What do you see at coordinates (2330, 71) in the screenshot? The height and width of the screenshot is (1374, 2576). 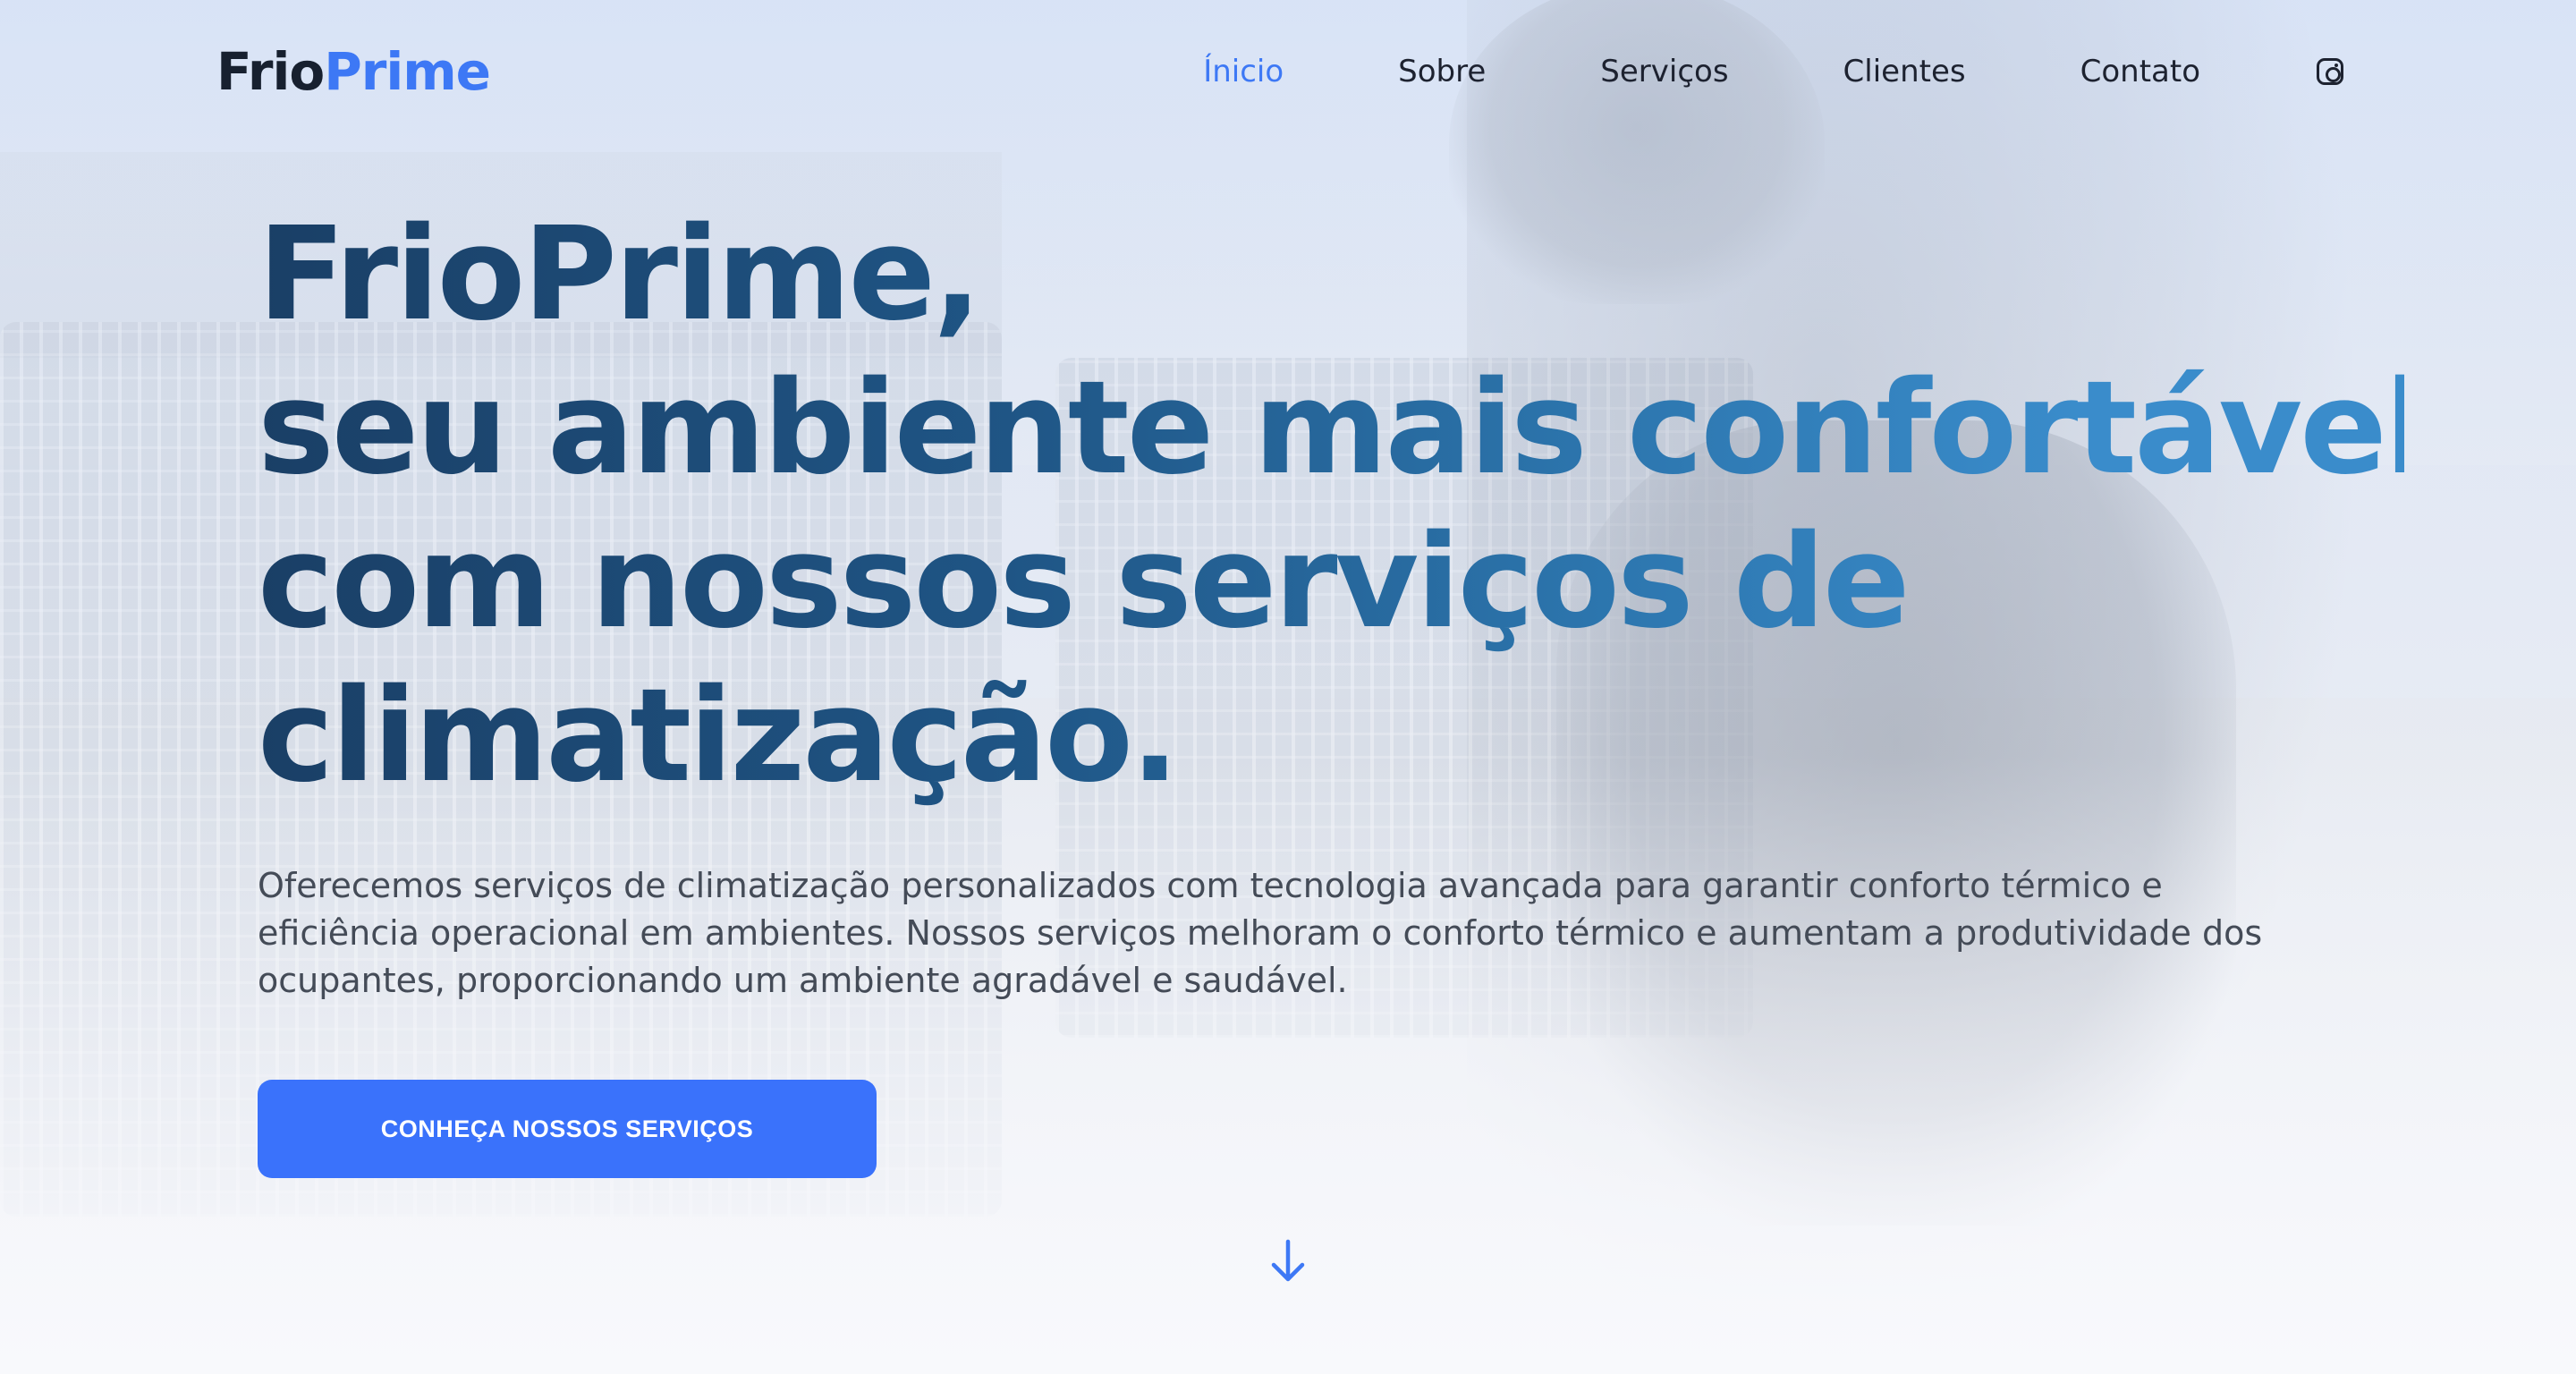 I see `instagram-icon` at bounding box center [2330, 71].